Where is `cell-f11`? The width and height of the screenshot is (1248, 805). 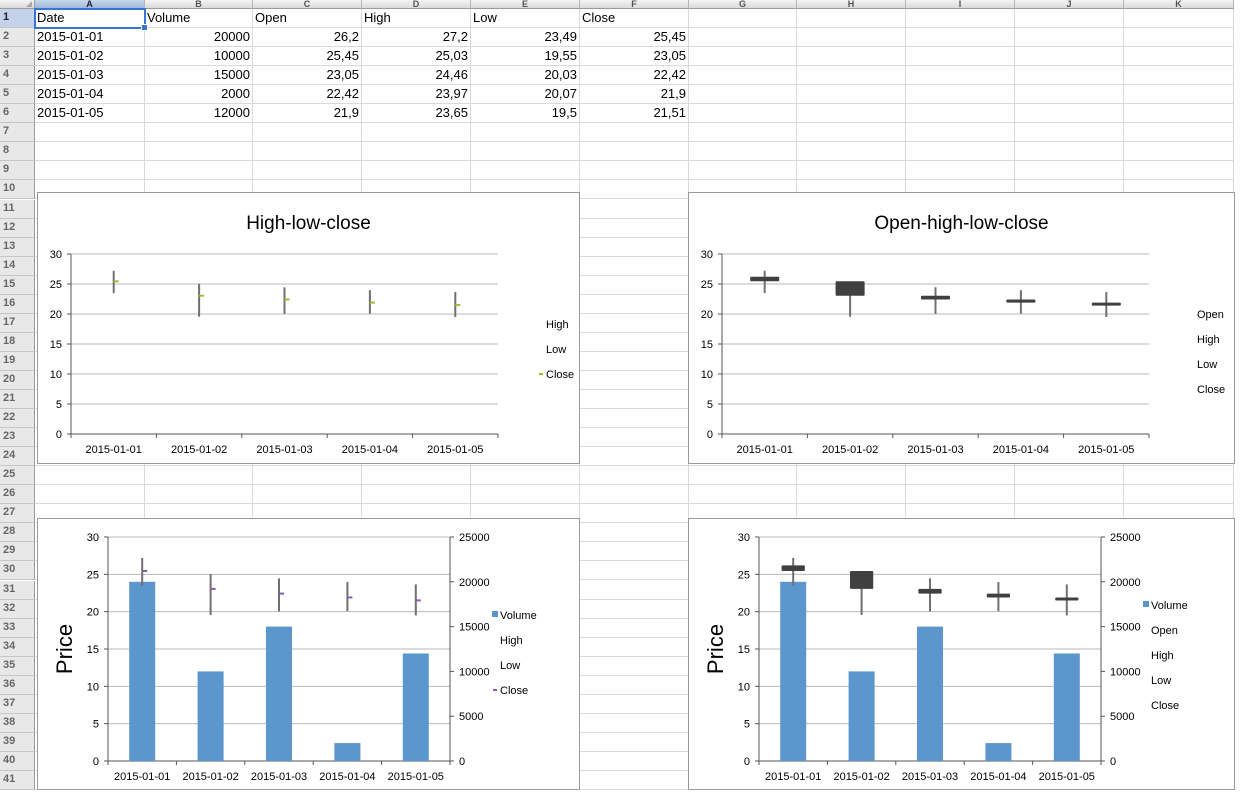
cell-f11 is located at coordinates (634, 209).